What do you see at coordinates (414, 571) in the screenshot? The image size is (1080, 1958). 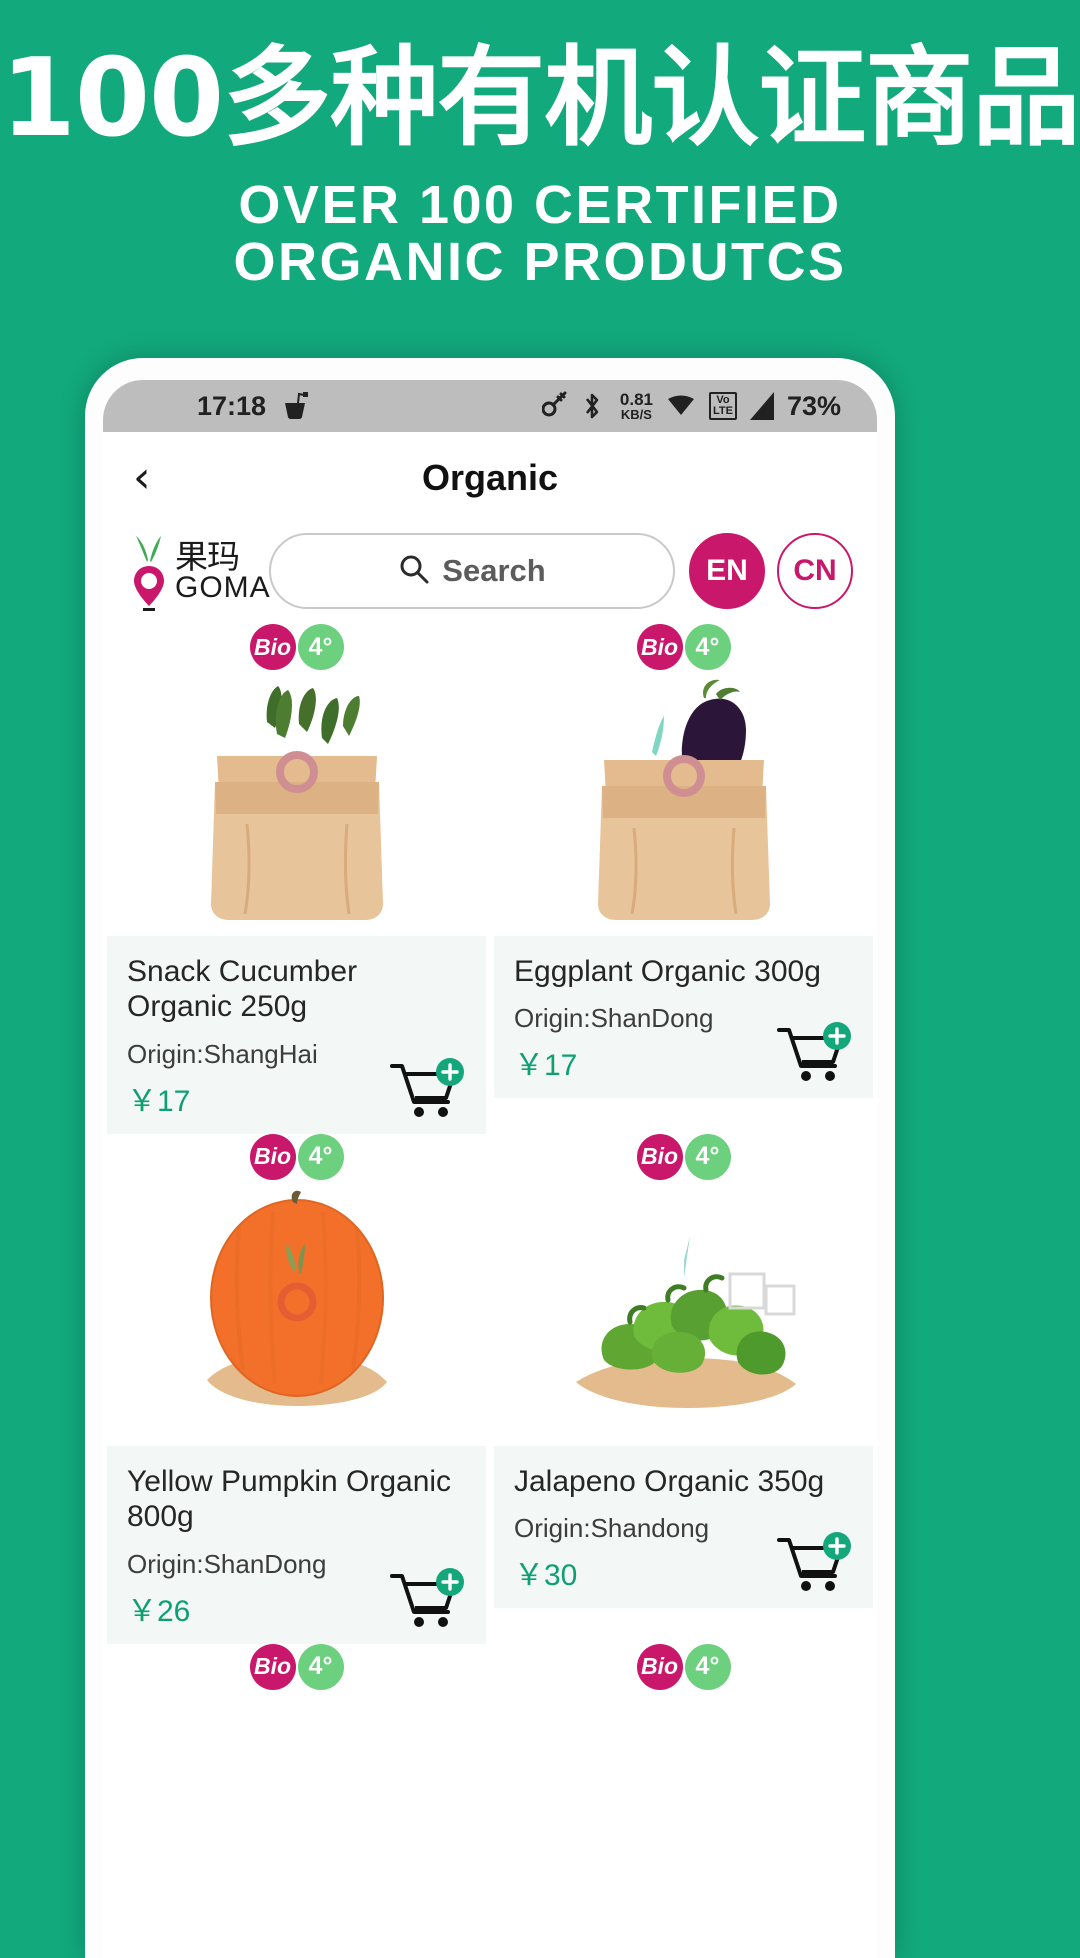 I see `search-icon` at bounding box center [414, 571].